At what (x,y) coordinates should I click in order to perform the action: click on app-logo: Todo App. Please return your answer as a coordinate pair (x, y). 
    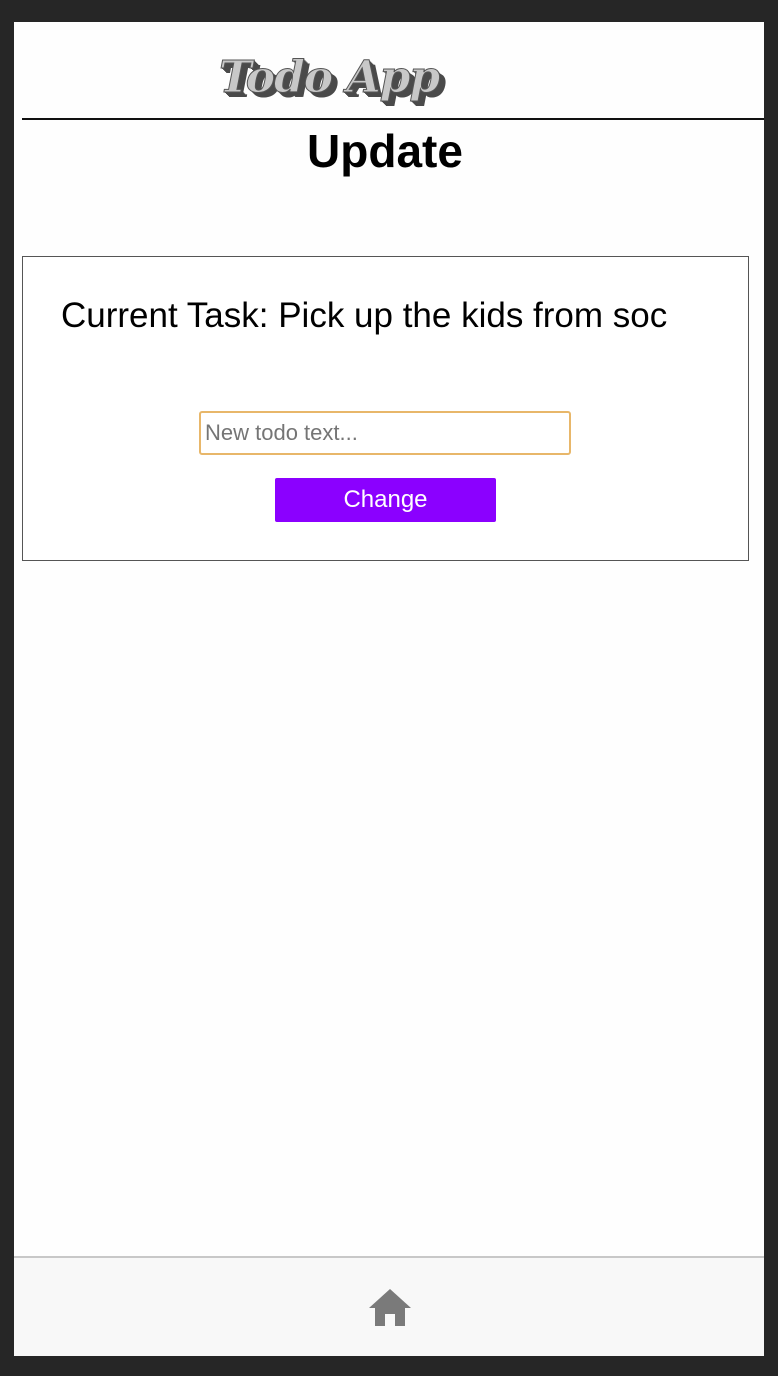
    Looking at the image, I should click on (329, 77).